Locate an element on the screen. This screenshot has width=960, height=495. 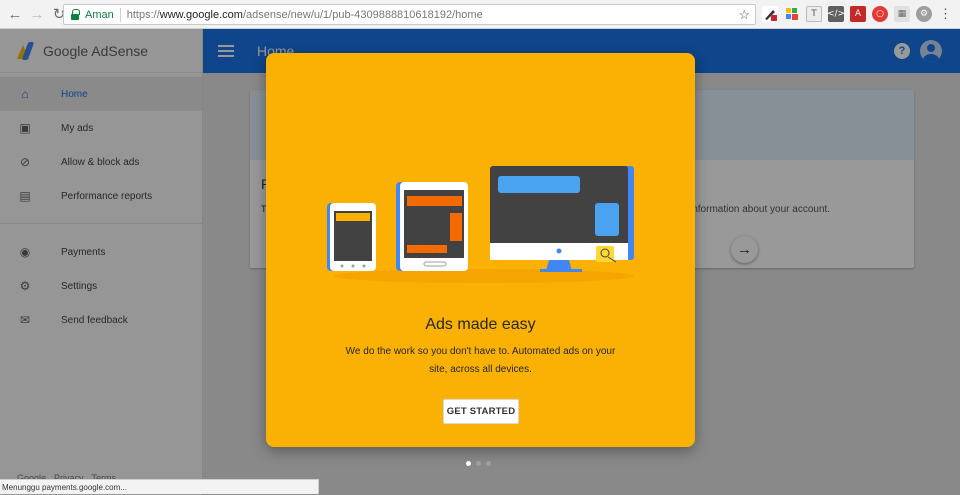
bookmark-star-icon: ☆ is located at coordinates (744, 15).